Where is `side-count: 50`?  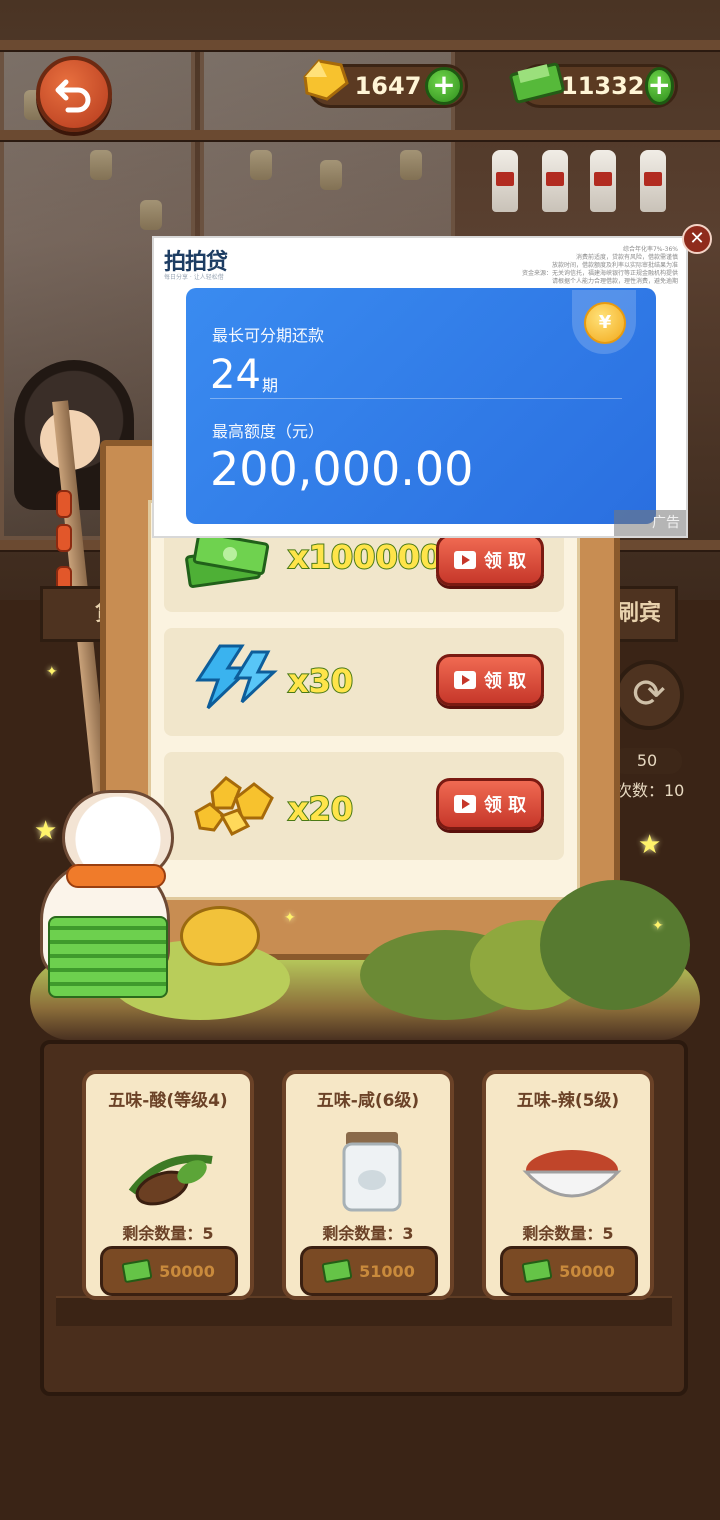
side-count: 50 is located at coordinates (647, 761).